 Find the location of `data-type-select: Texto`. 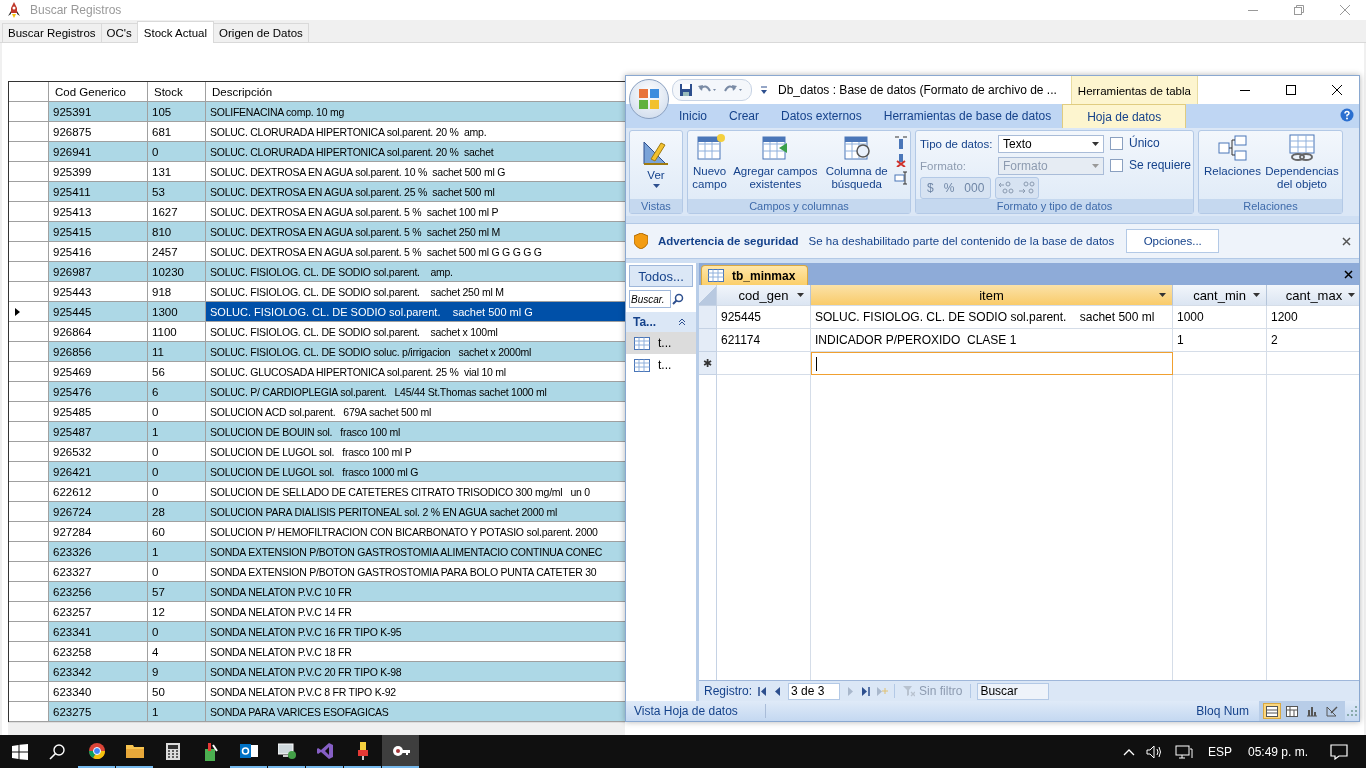

data-type-select: Texto is located at coordinates (1051, 144).